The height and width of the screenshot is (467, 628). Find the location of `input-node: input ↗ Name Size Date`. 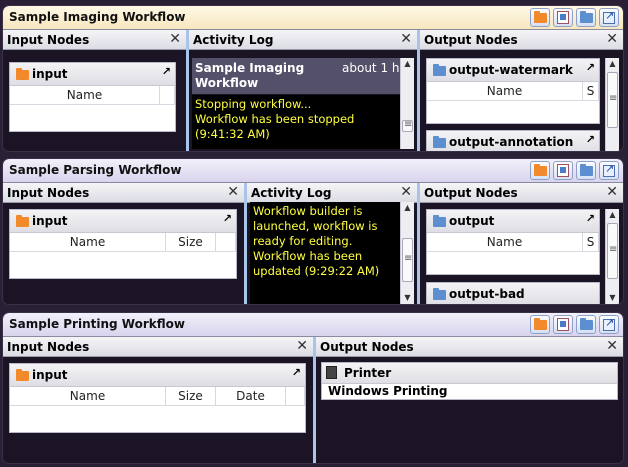

input-node: input ↗ Name Size Date is located at coordinates (157, 398).